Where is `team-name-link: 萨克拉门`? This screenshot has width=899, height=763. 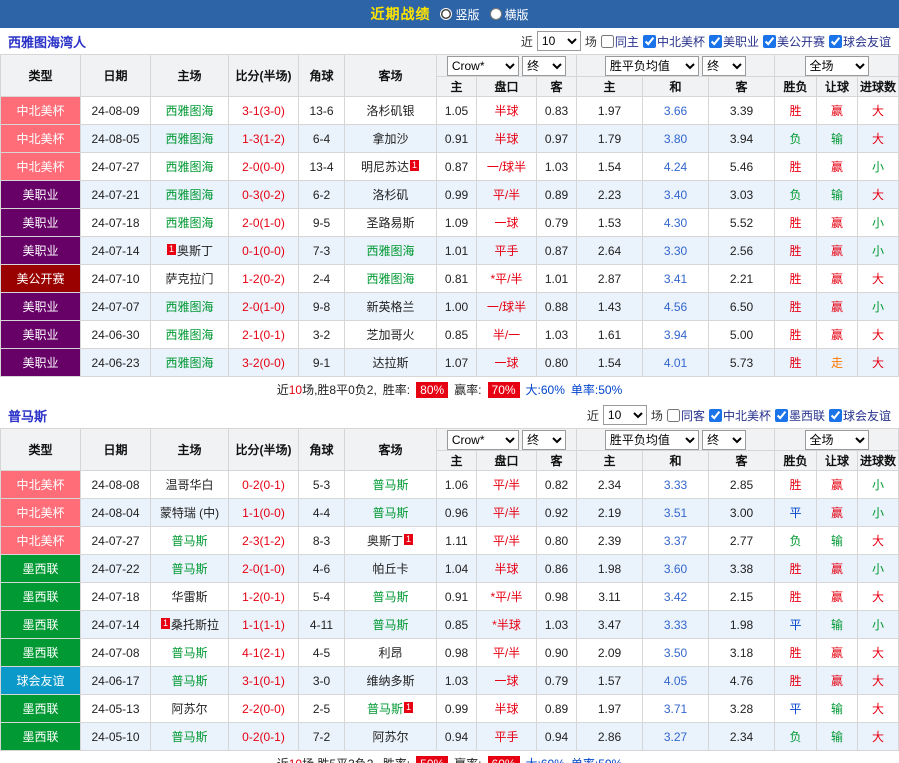 team-name-link: 萨克拉门 is located at coordinates (189, 279).